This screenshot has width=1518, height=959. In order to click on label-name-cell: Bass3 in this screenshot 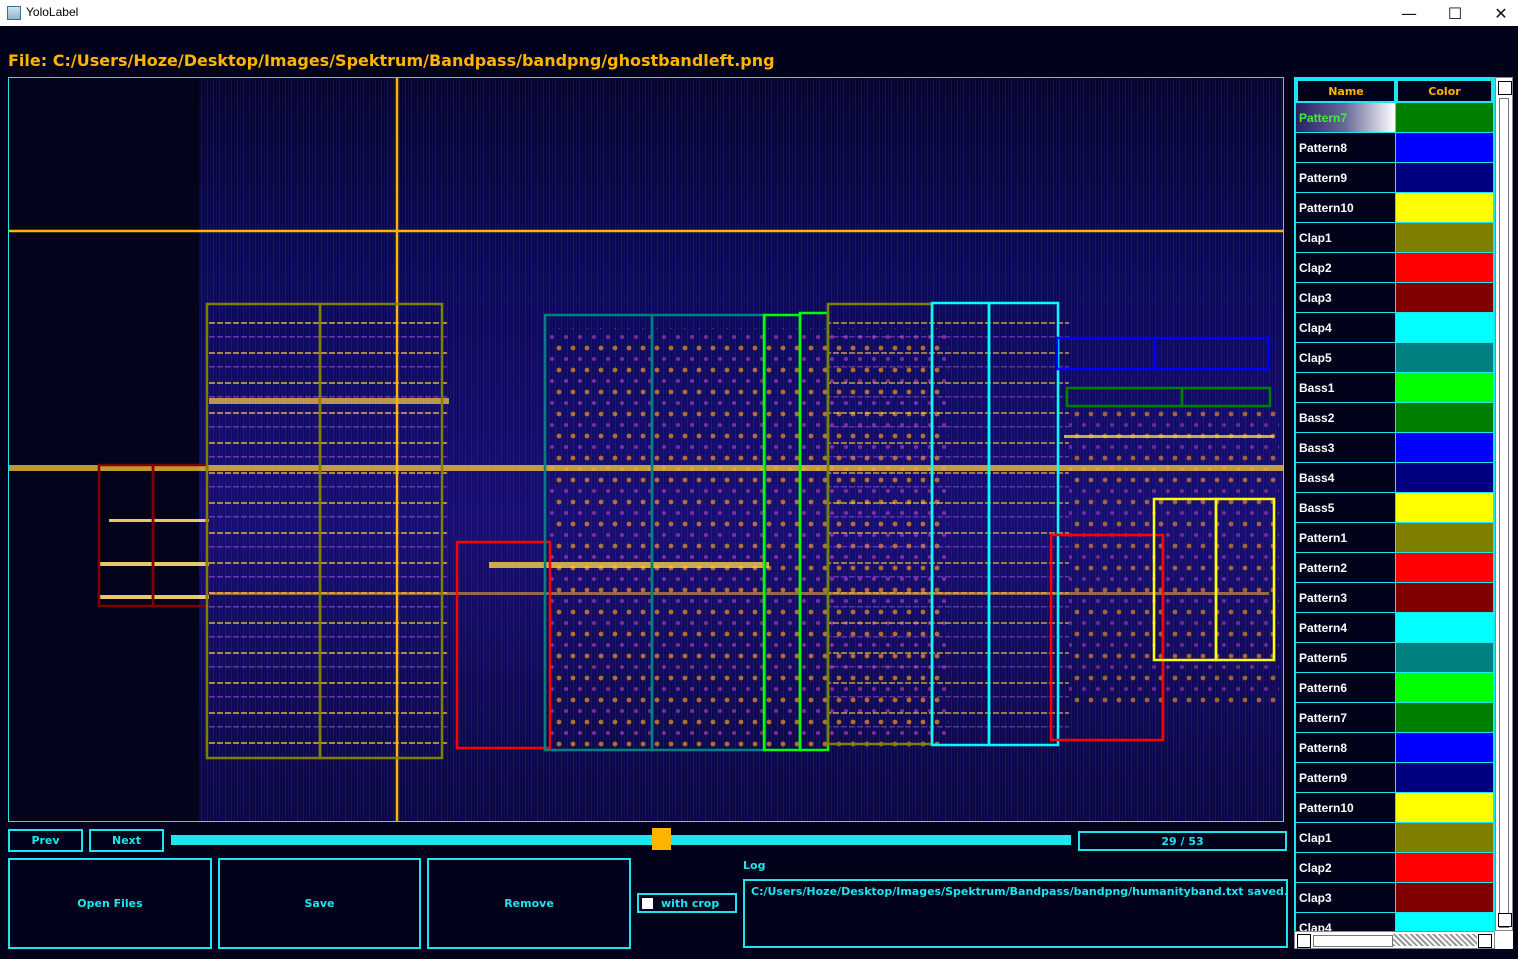, I will do `click(1346, 448)`.